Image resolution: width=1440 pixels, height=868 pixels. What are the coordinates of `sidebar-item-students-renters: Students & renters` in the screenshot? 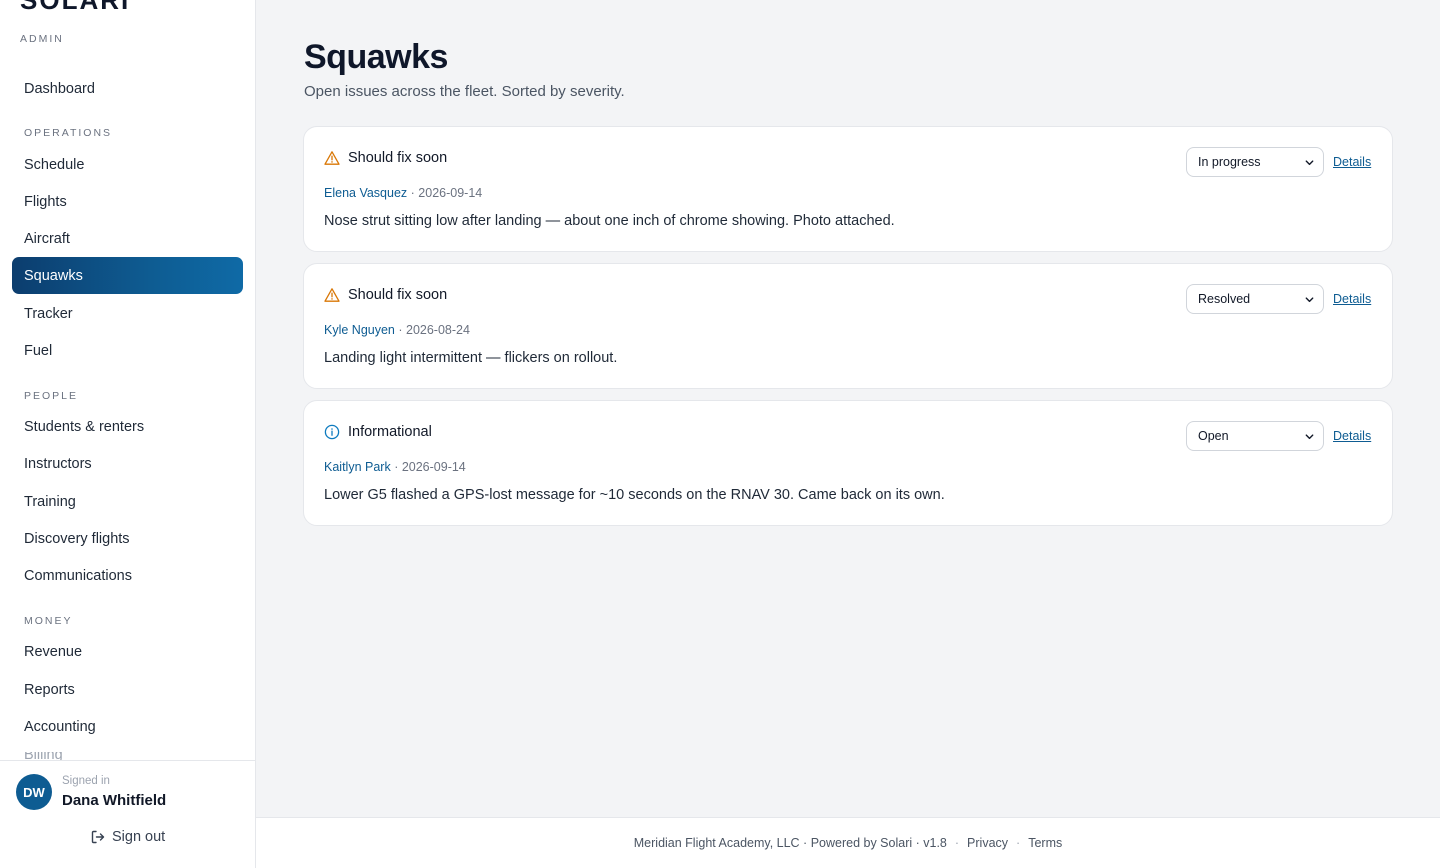 It's located at (127, 426).